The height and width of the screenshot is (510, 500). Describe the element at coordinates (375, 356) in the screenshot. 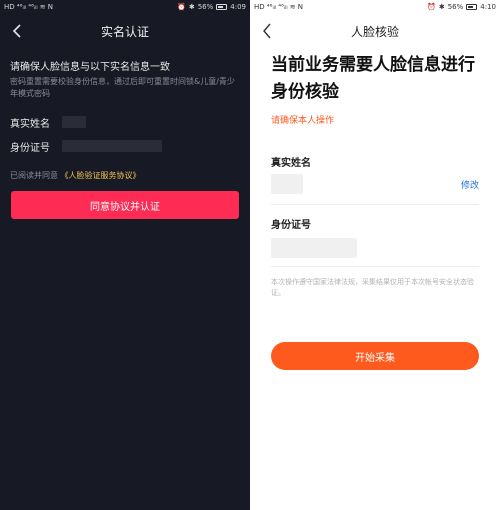

I see `start-capture-button: 开始采集` at that location.